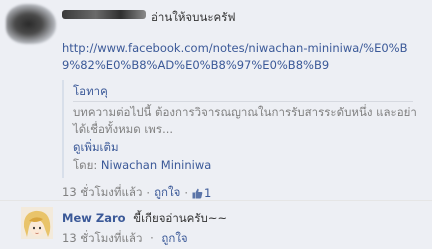  What do you see at coordinates (104, 14) in the screenshot?
I see `author-name-redacted` at bounding box center [104, 14].